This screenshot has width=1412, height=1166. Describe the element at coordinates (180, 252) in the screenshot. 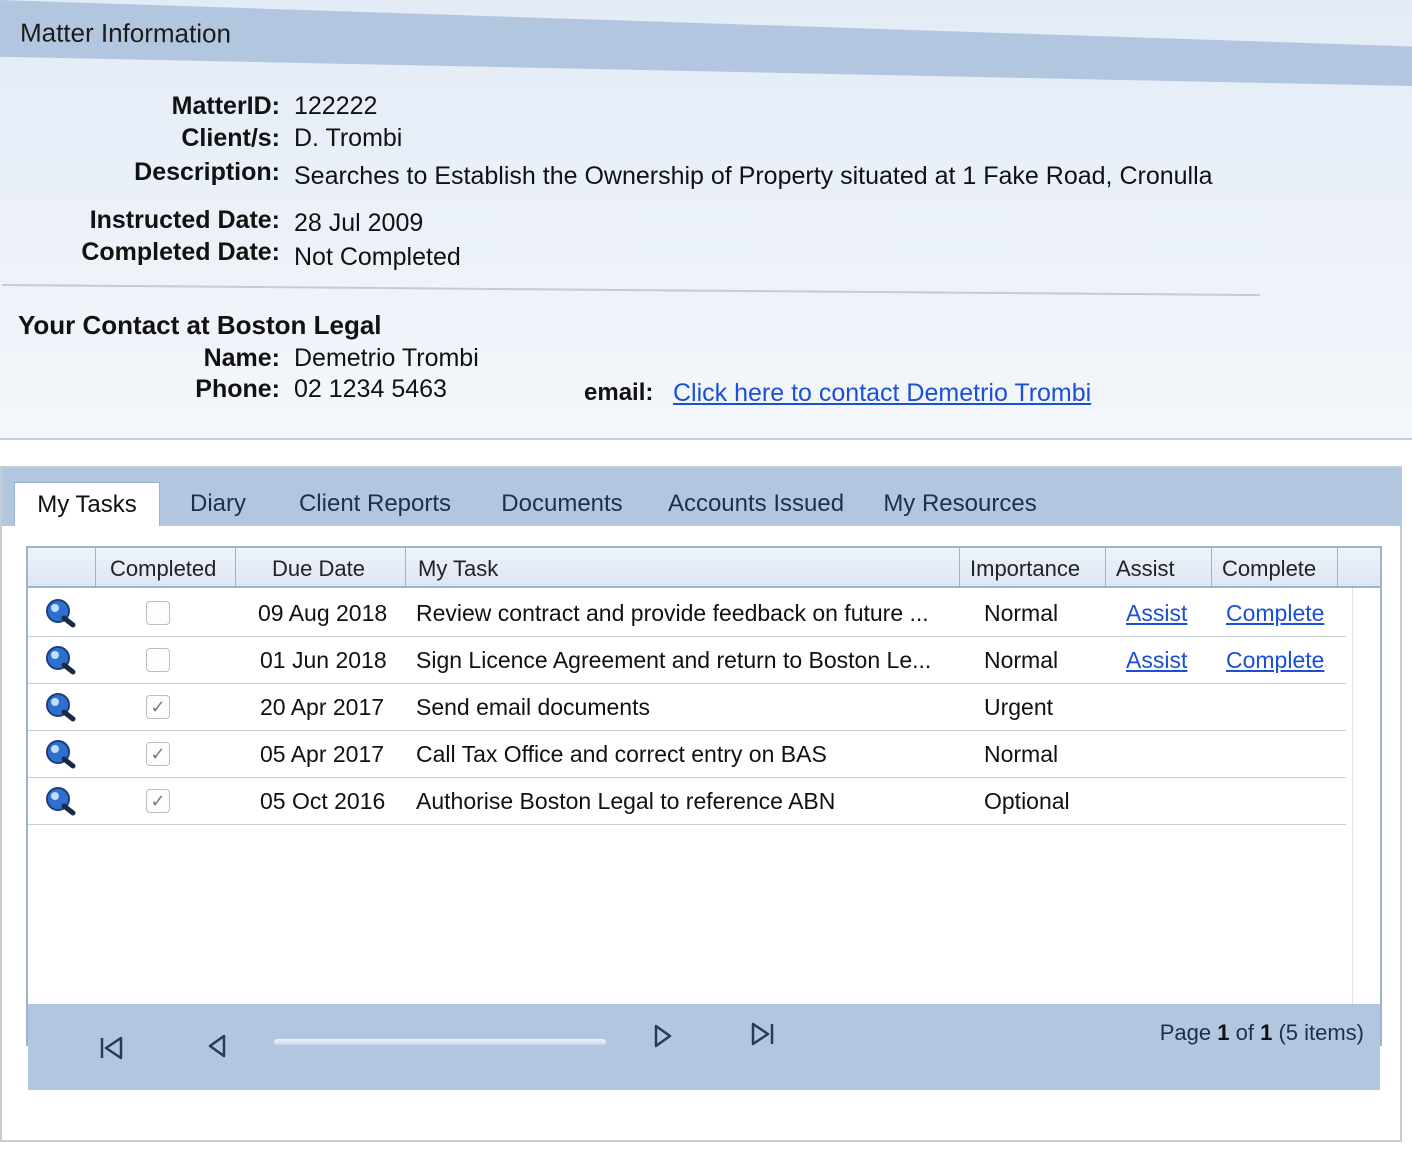

I see `completed-date-label: Completed Date:` at that location.